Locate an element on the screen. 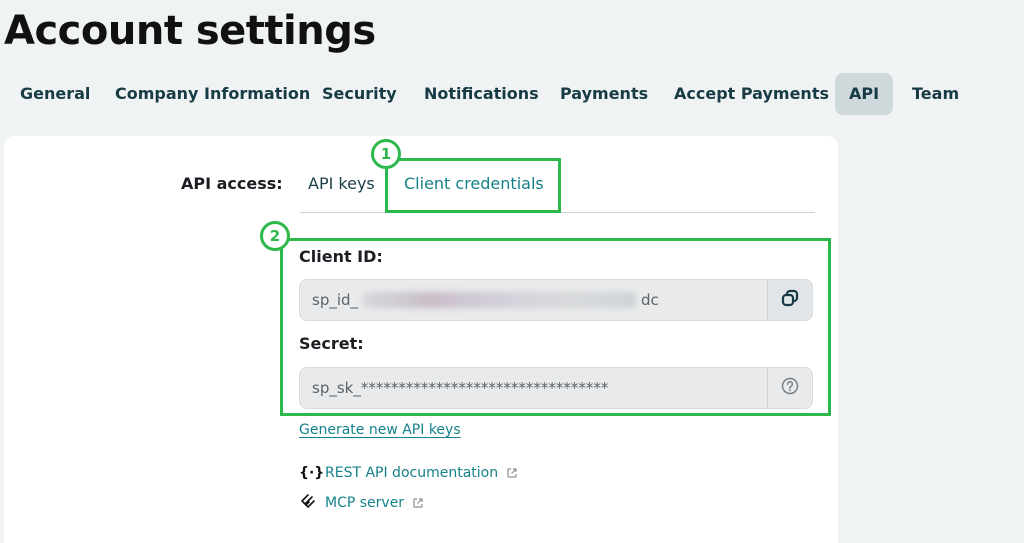  generate-api-keys-link: Generate new API keys is located at coordinates (380, 430).